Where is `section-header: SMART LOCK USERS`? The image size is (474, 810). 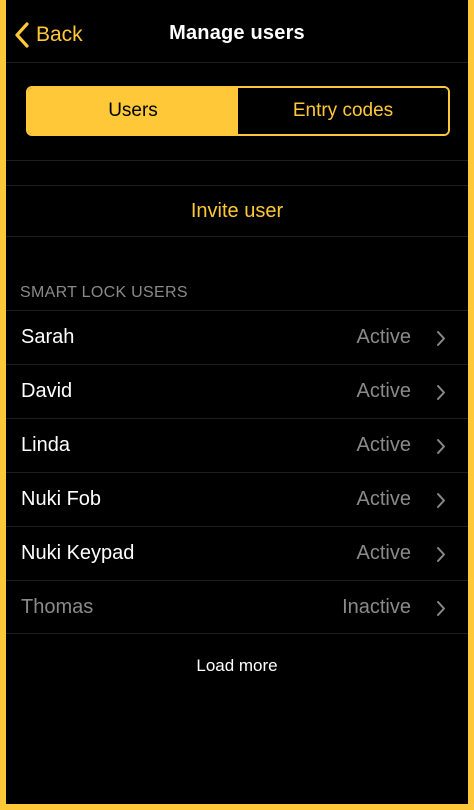
section-header: SMART LOCK USERS is located at coordinates (104, 292).